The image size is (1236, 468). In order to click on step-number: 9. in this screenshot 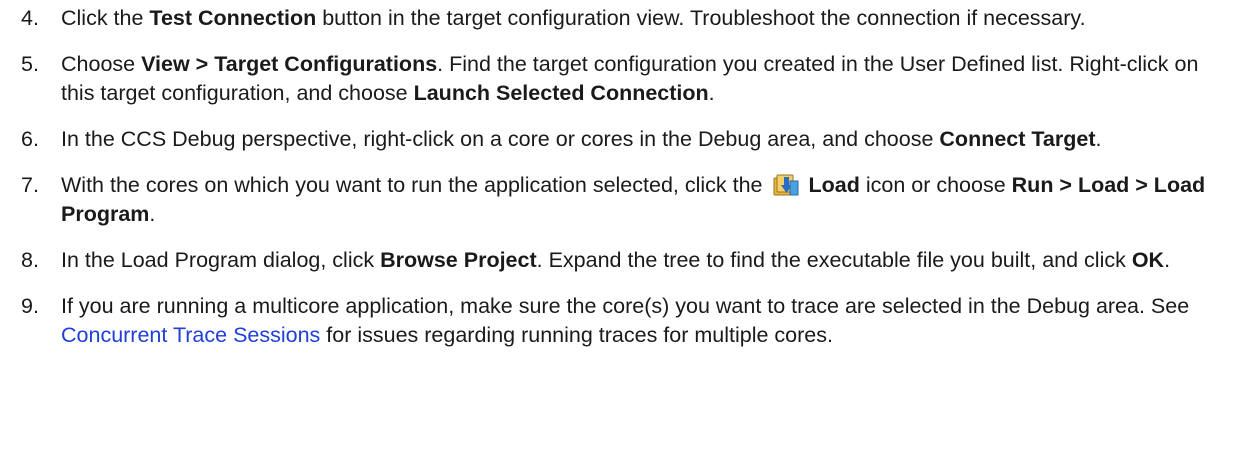, I will do `click(30, 306)`.